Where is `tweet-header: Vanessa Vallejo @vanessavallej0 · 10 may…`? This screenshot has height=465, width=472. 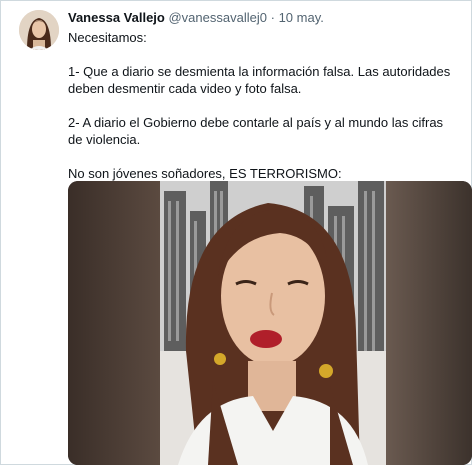 tweet-header: Vanessa Vallejo @vanessavallej0 · 10 may… is located at coordinates (196, 18).